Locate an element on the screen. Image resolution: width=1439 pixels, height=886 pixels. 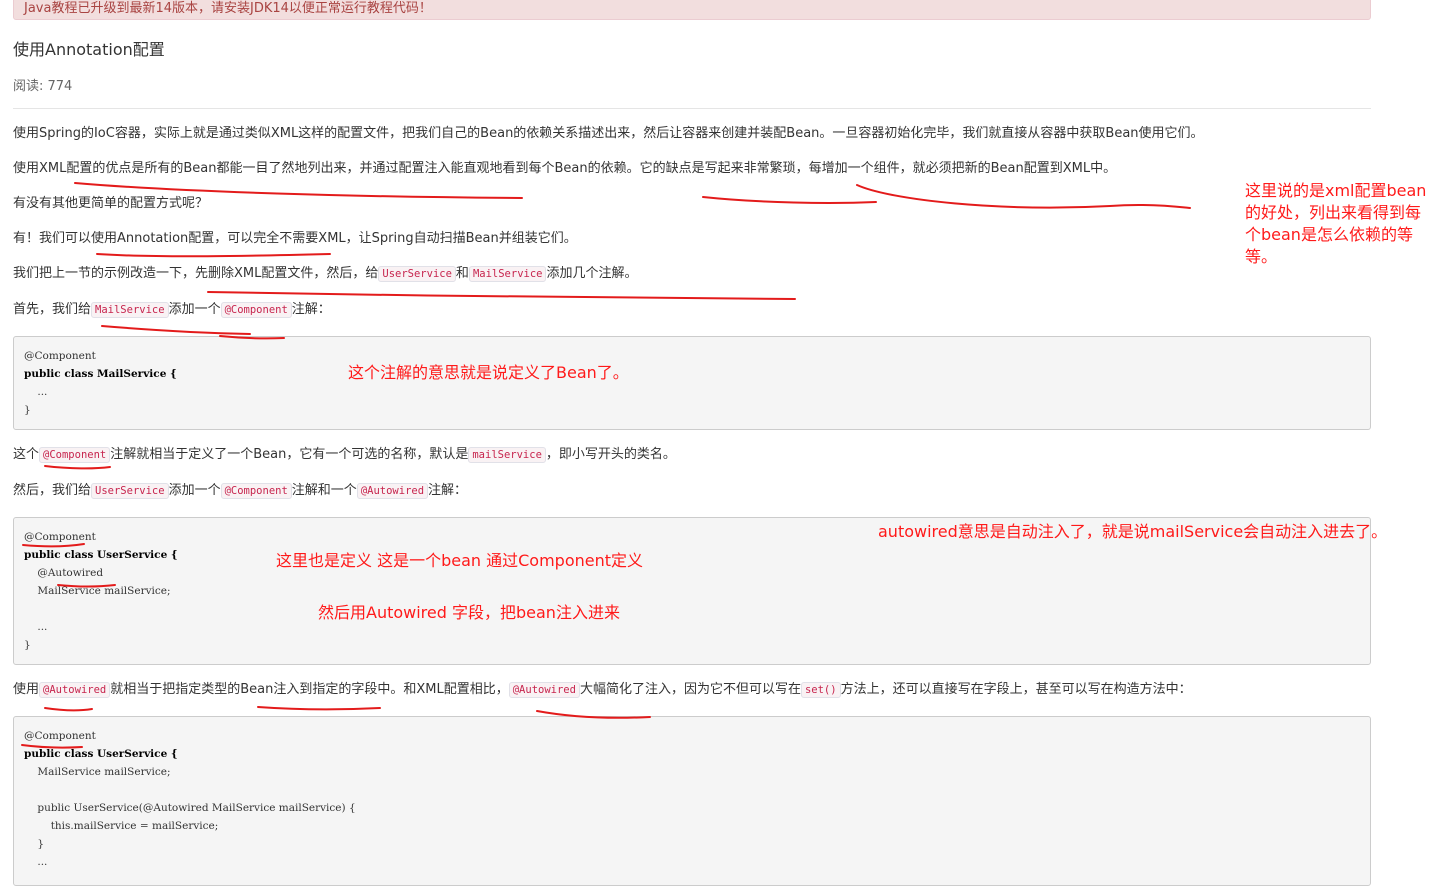
p8-text-b: 添加一个 is located at coordinates (194, 490).